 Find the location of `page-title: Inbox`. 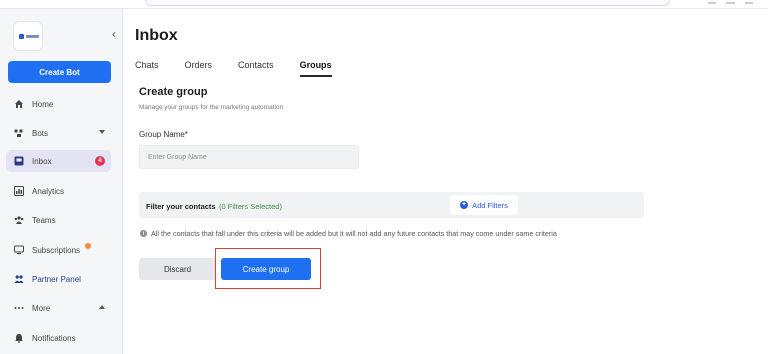

page-title: Inbox is located at coordinates (156, 35).